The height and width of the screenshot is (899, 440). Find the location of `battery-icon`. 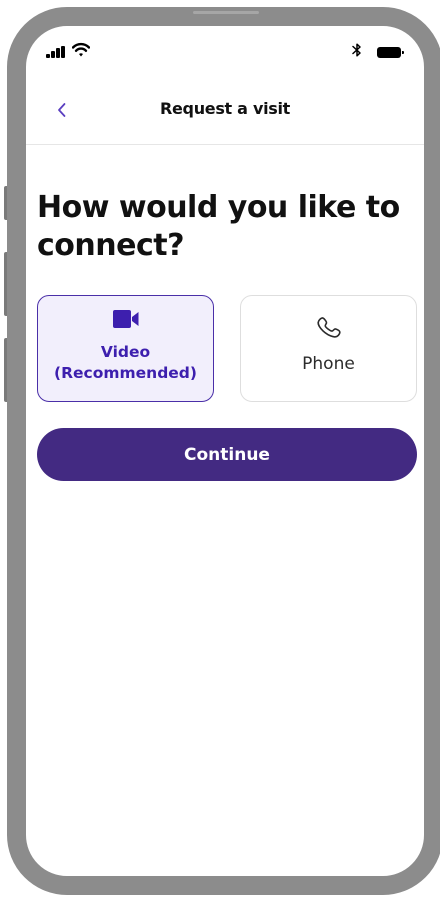

battery-icon is located at coordinates (390, 52).